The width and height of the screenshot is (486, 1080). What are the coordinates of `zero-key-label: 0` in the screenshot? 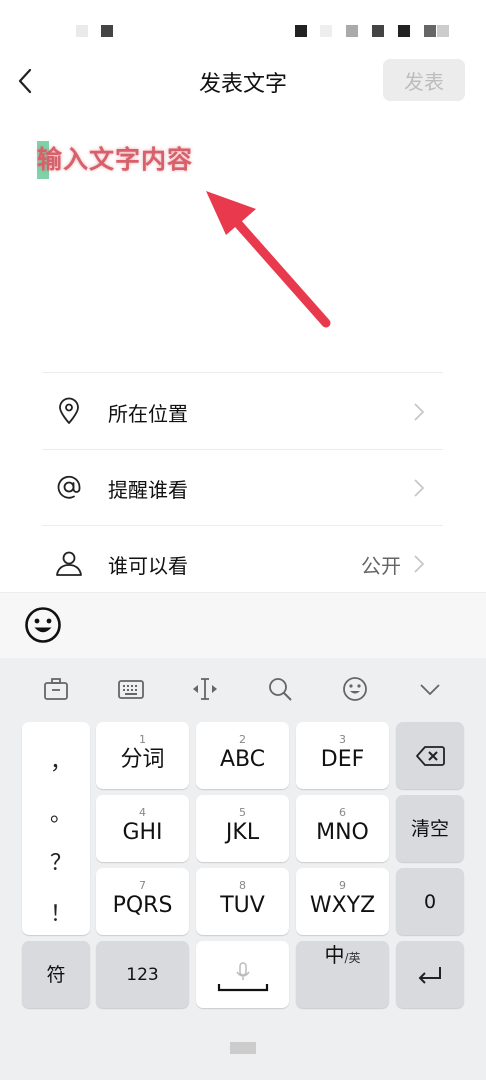 It's located at (430, 901).